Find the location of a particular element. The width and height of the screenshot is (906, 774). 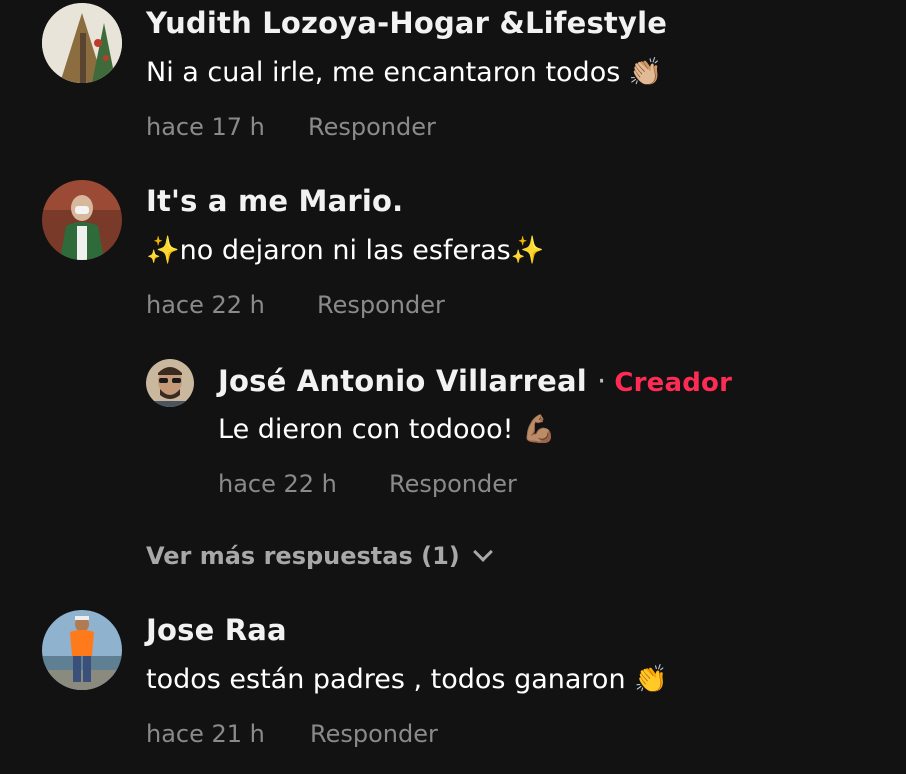

comment-timestamp: hace 21 h is located at coordinates (205, 734).